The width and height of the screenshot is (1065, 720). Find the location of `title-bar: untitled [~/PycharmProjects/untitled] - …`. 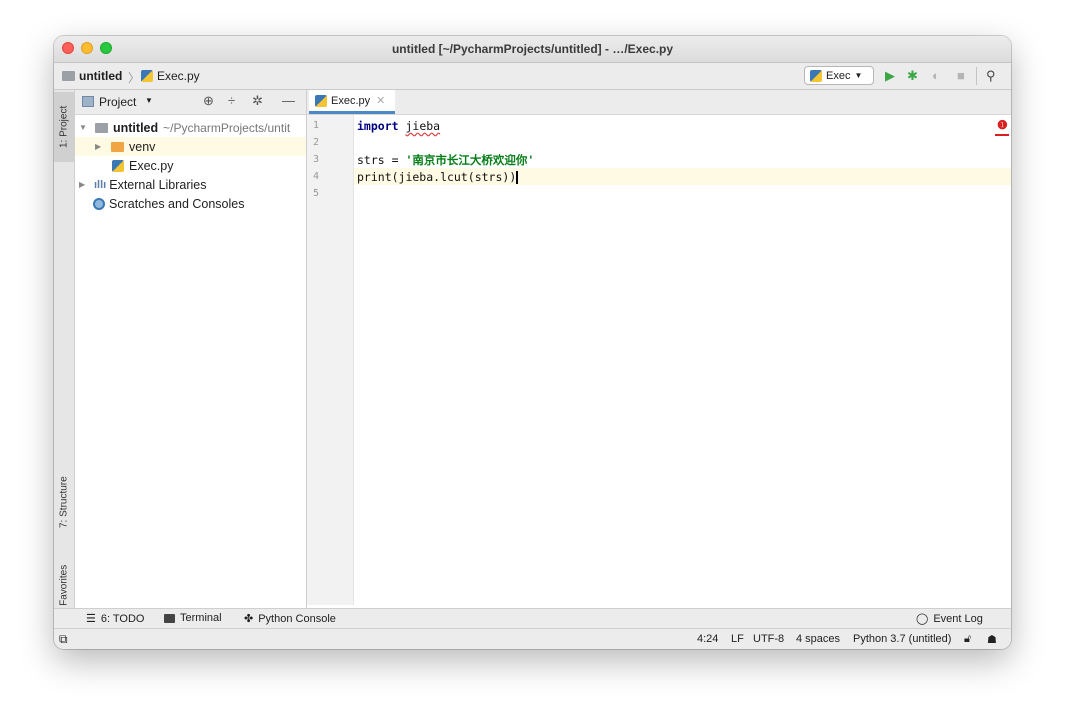

title-bar: untitled [~/PycharmProjects/untitled] - … is located at coordinates (532, 49).